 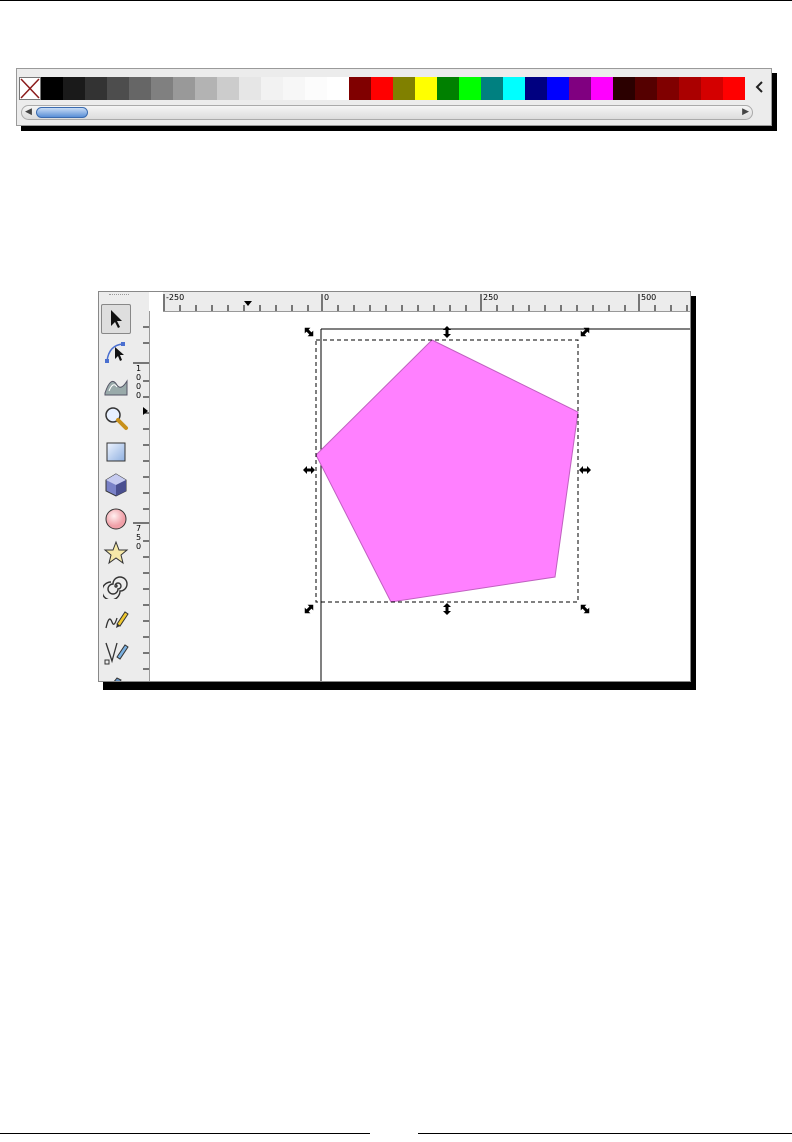 I want to click on palette-scrollbar: ◀ ▶, so click(x=387, y=112).